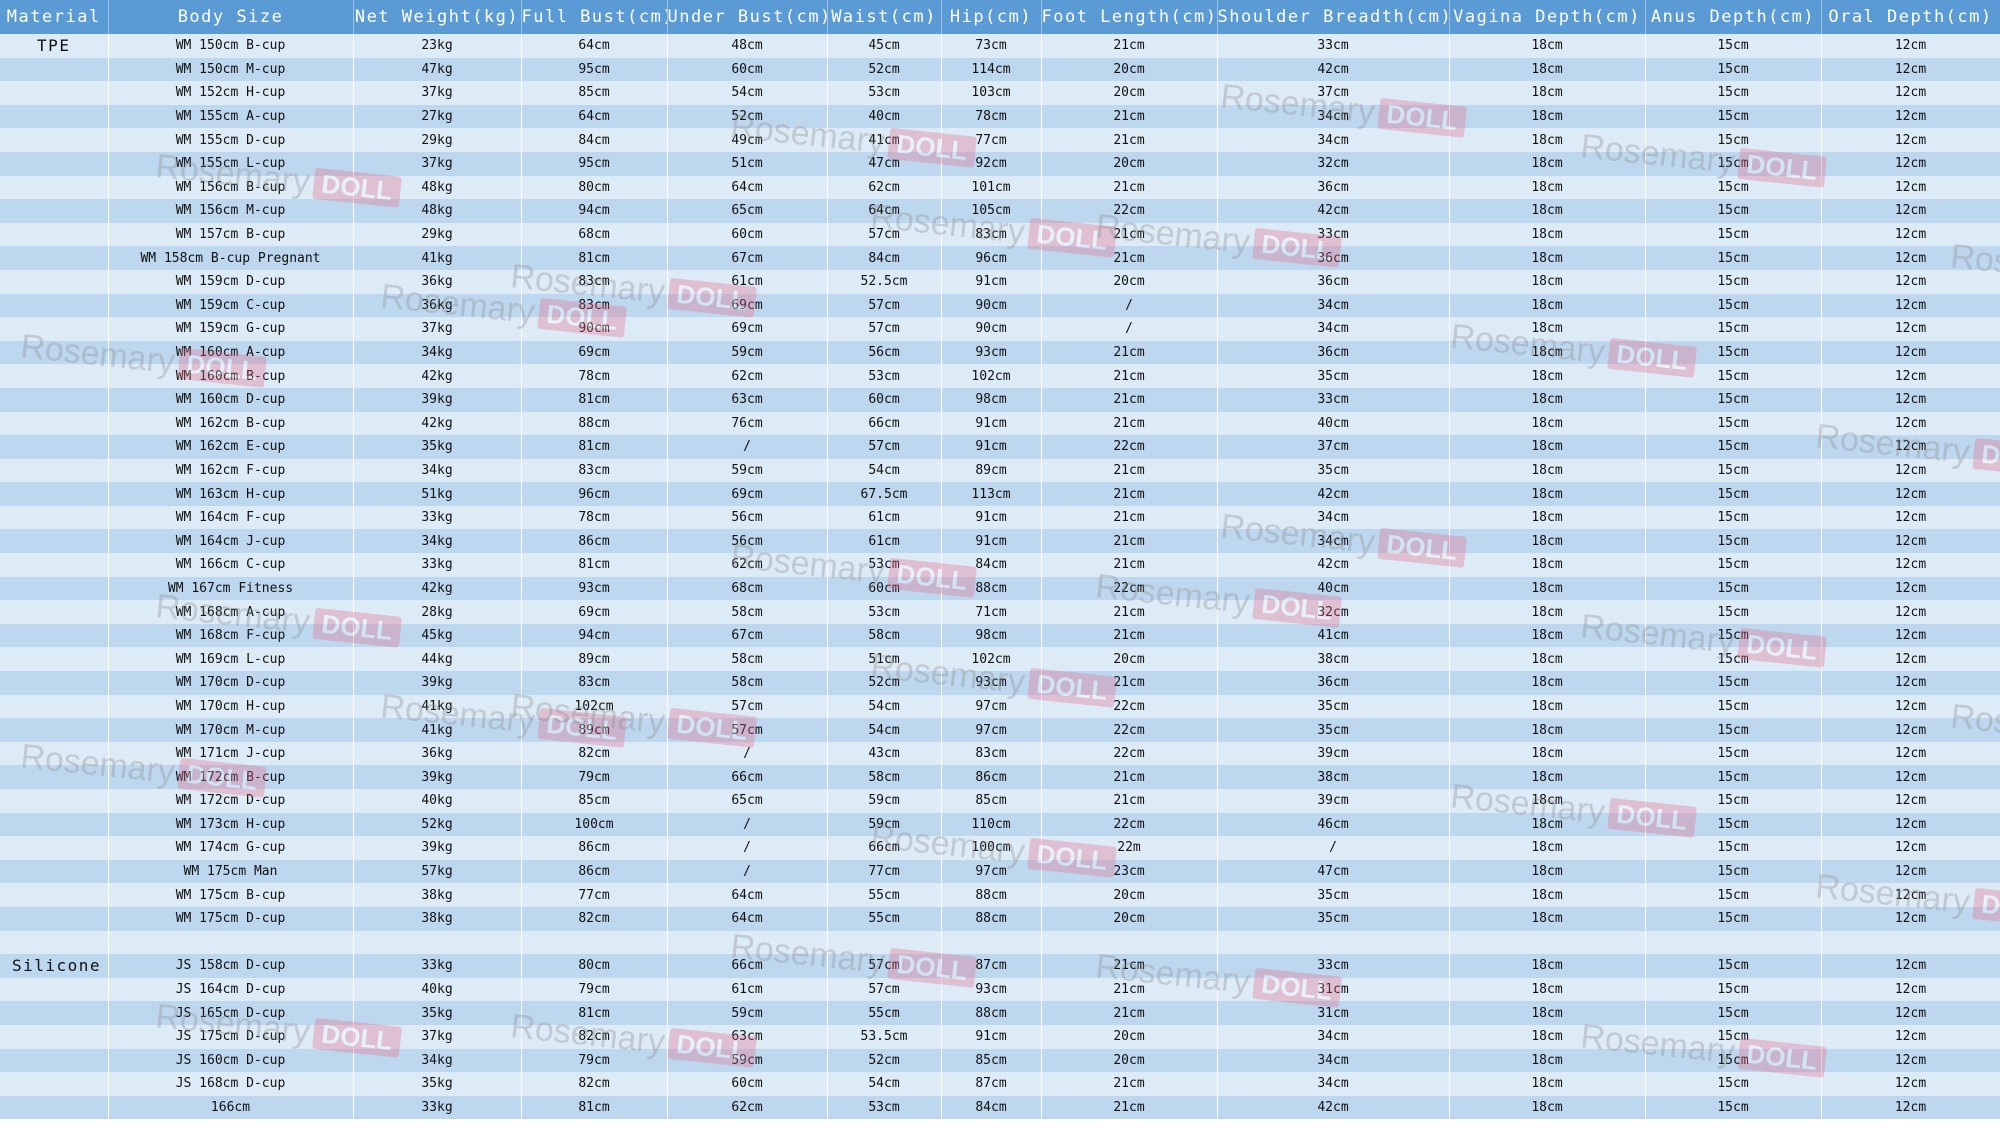  I want to click on cell-waist: 55cm, so click(884, 918).